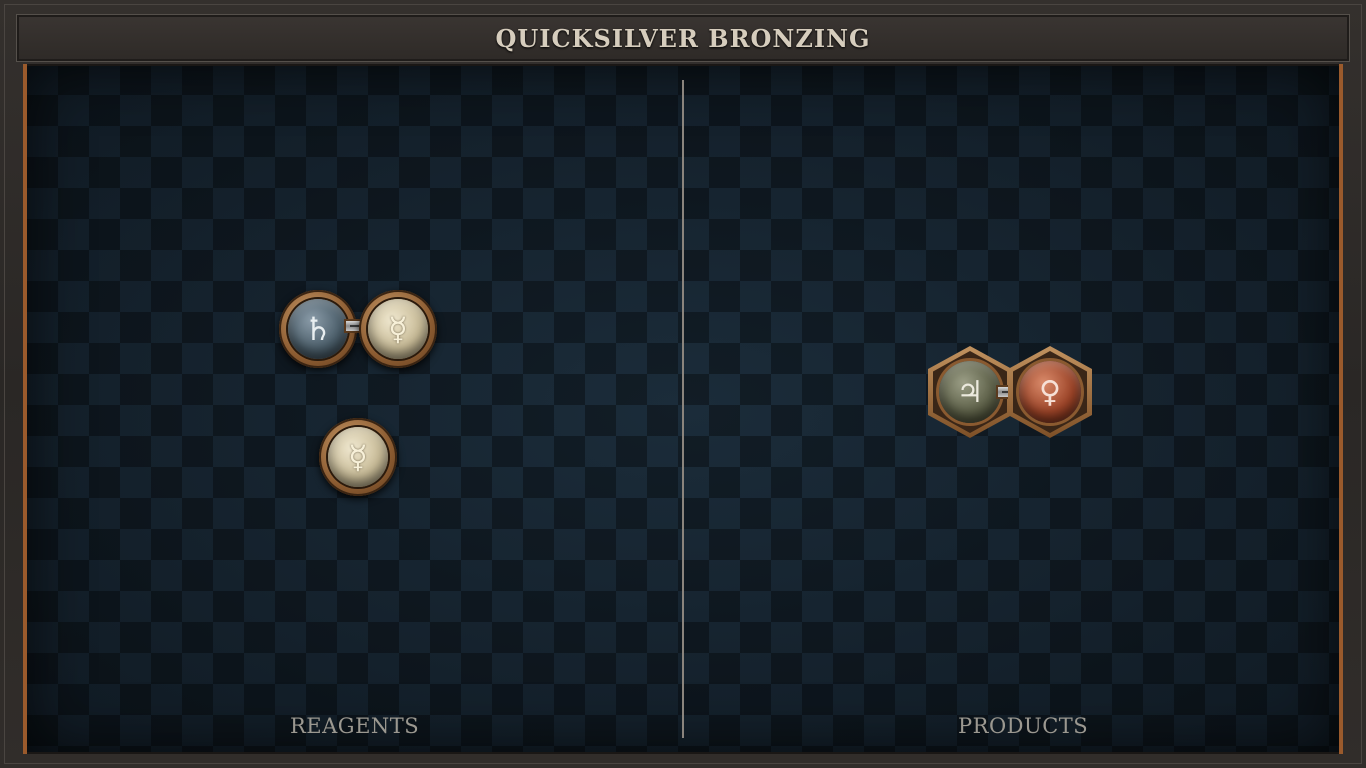  I want to click on tin-symbol-icon: ♃, so click(970, 392).